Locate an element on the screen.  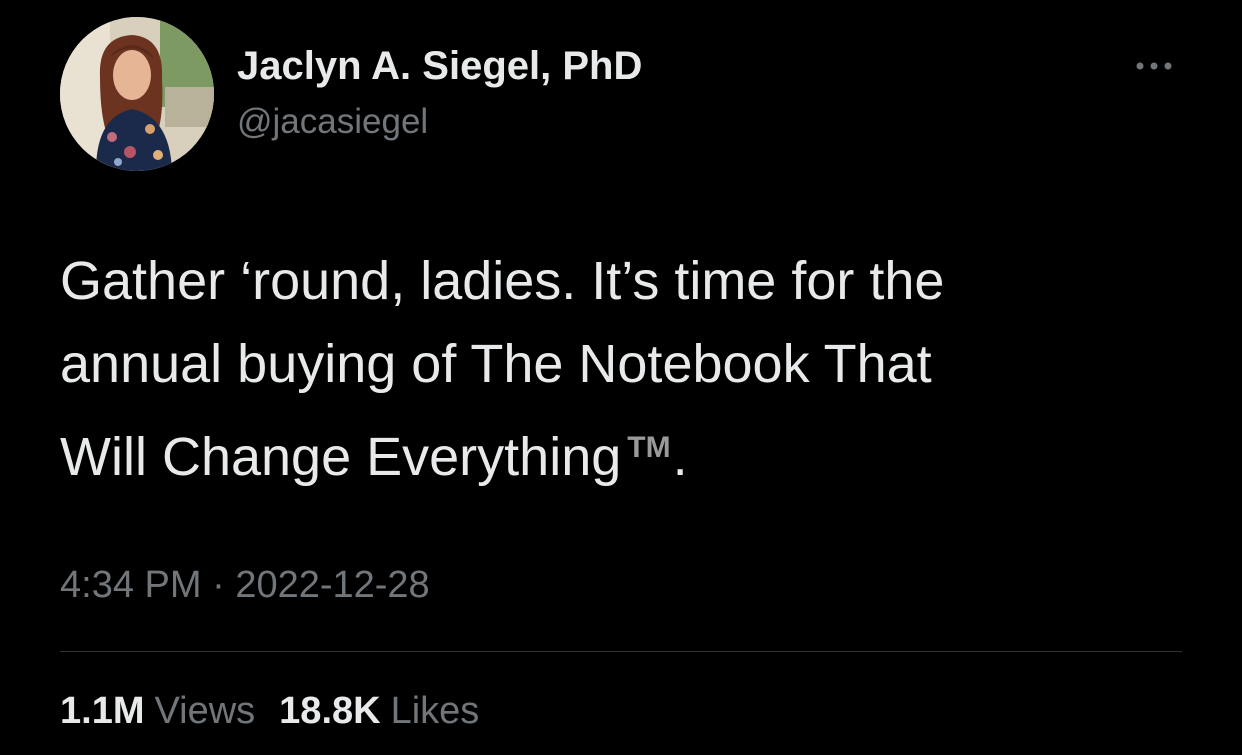
views-stat: 1.1M Views is located at coordinates (157, 711).